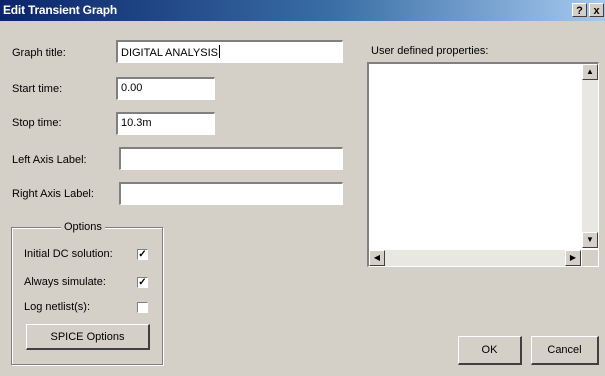 This screenshot has height=376, width=605. What do you see at coordinates (302, 10) in the screenshot?
I see `title-bar: Edit Transient Graph ? x` at bounding box center [302, 10].